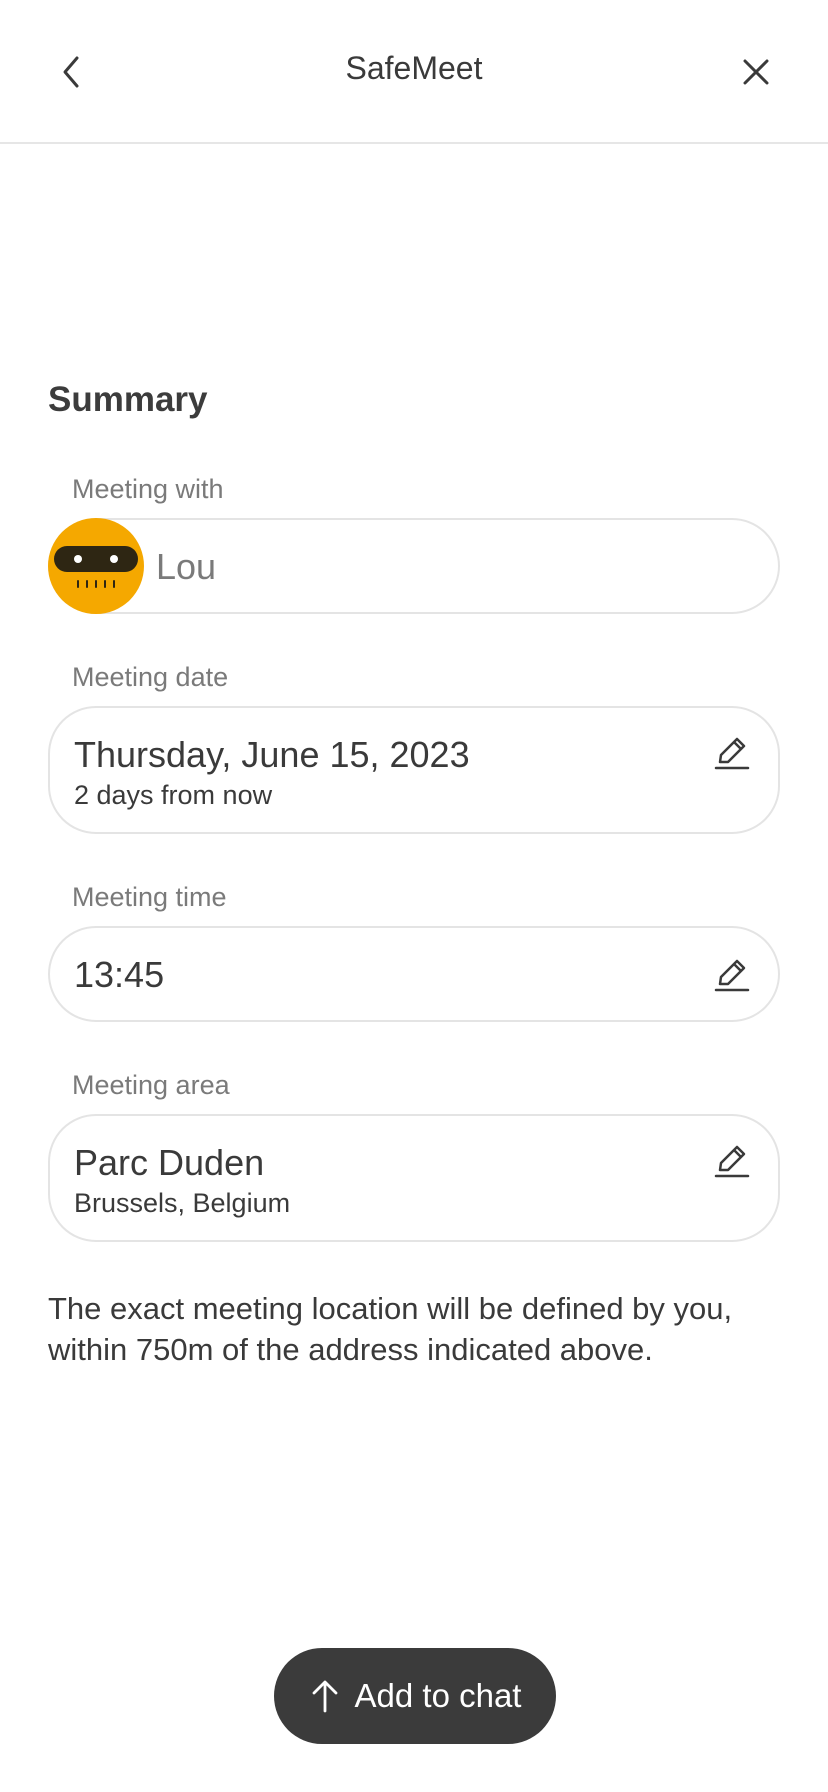 The width and height of the screenshot is (828, 1792). I want to click on meeting-date-field: Thursday, June 15, 2023 2 days from now, so click(414, 770).